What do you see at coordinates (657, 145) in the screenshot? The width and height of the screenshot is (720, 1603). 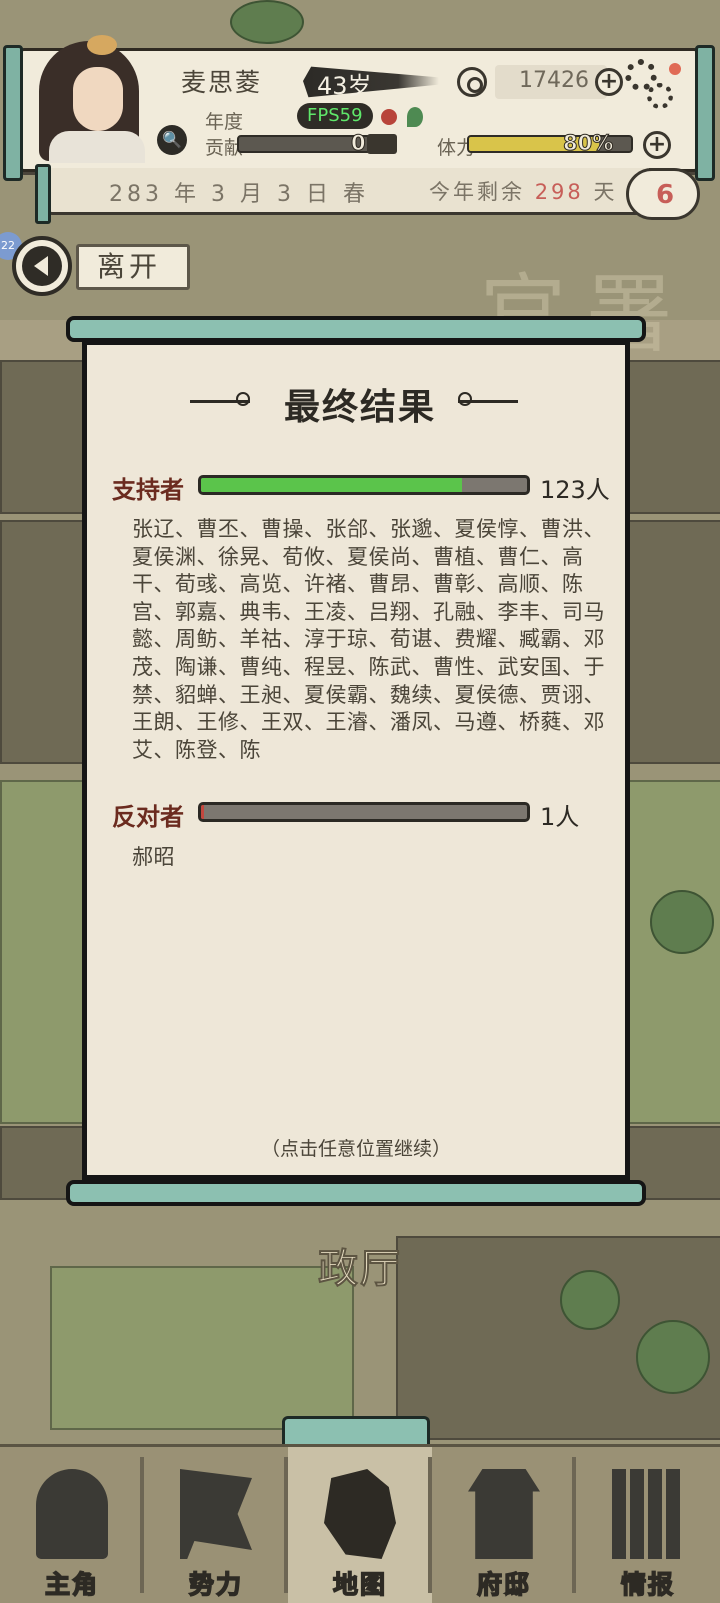 I see `add-stamina-plus-icon: +` at bounding box center [657, 145].